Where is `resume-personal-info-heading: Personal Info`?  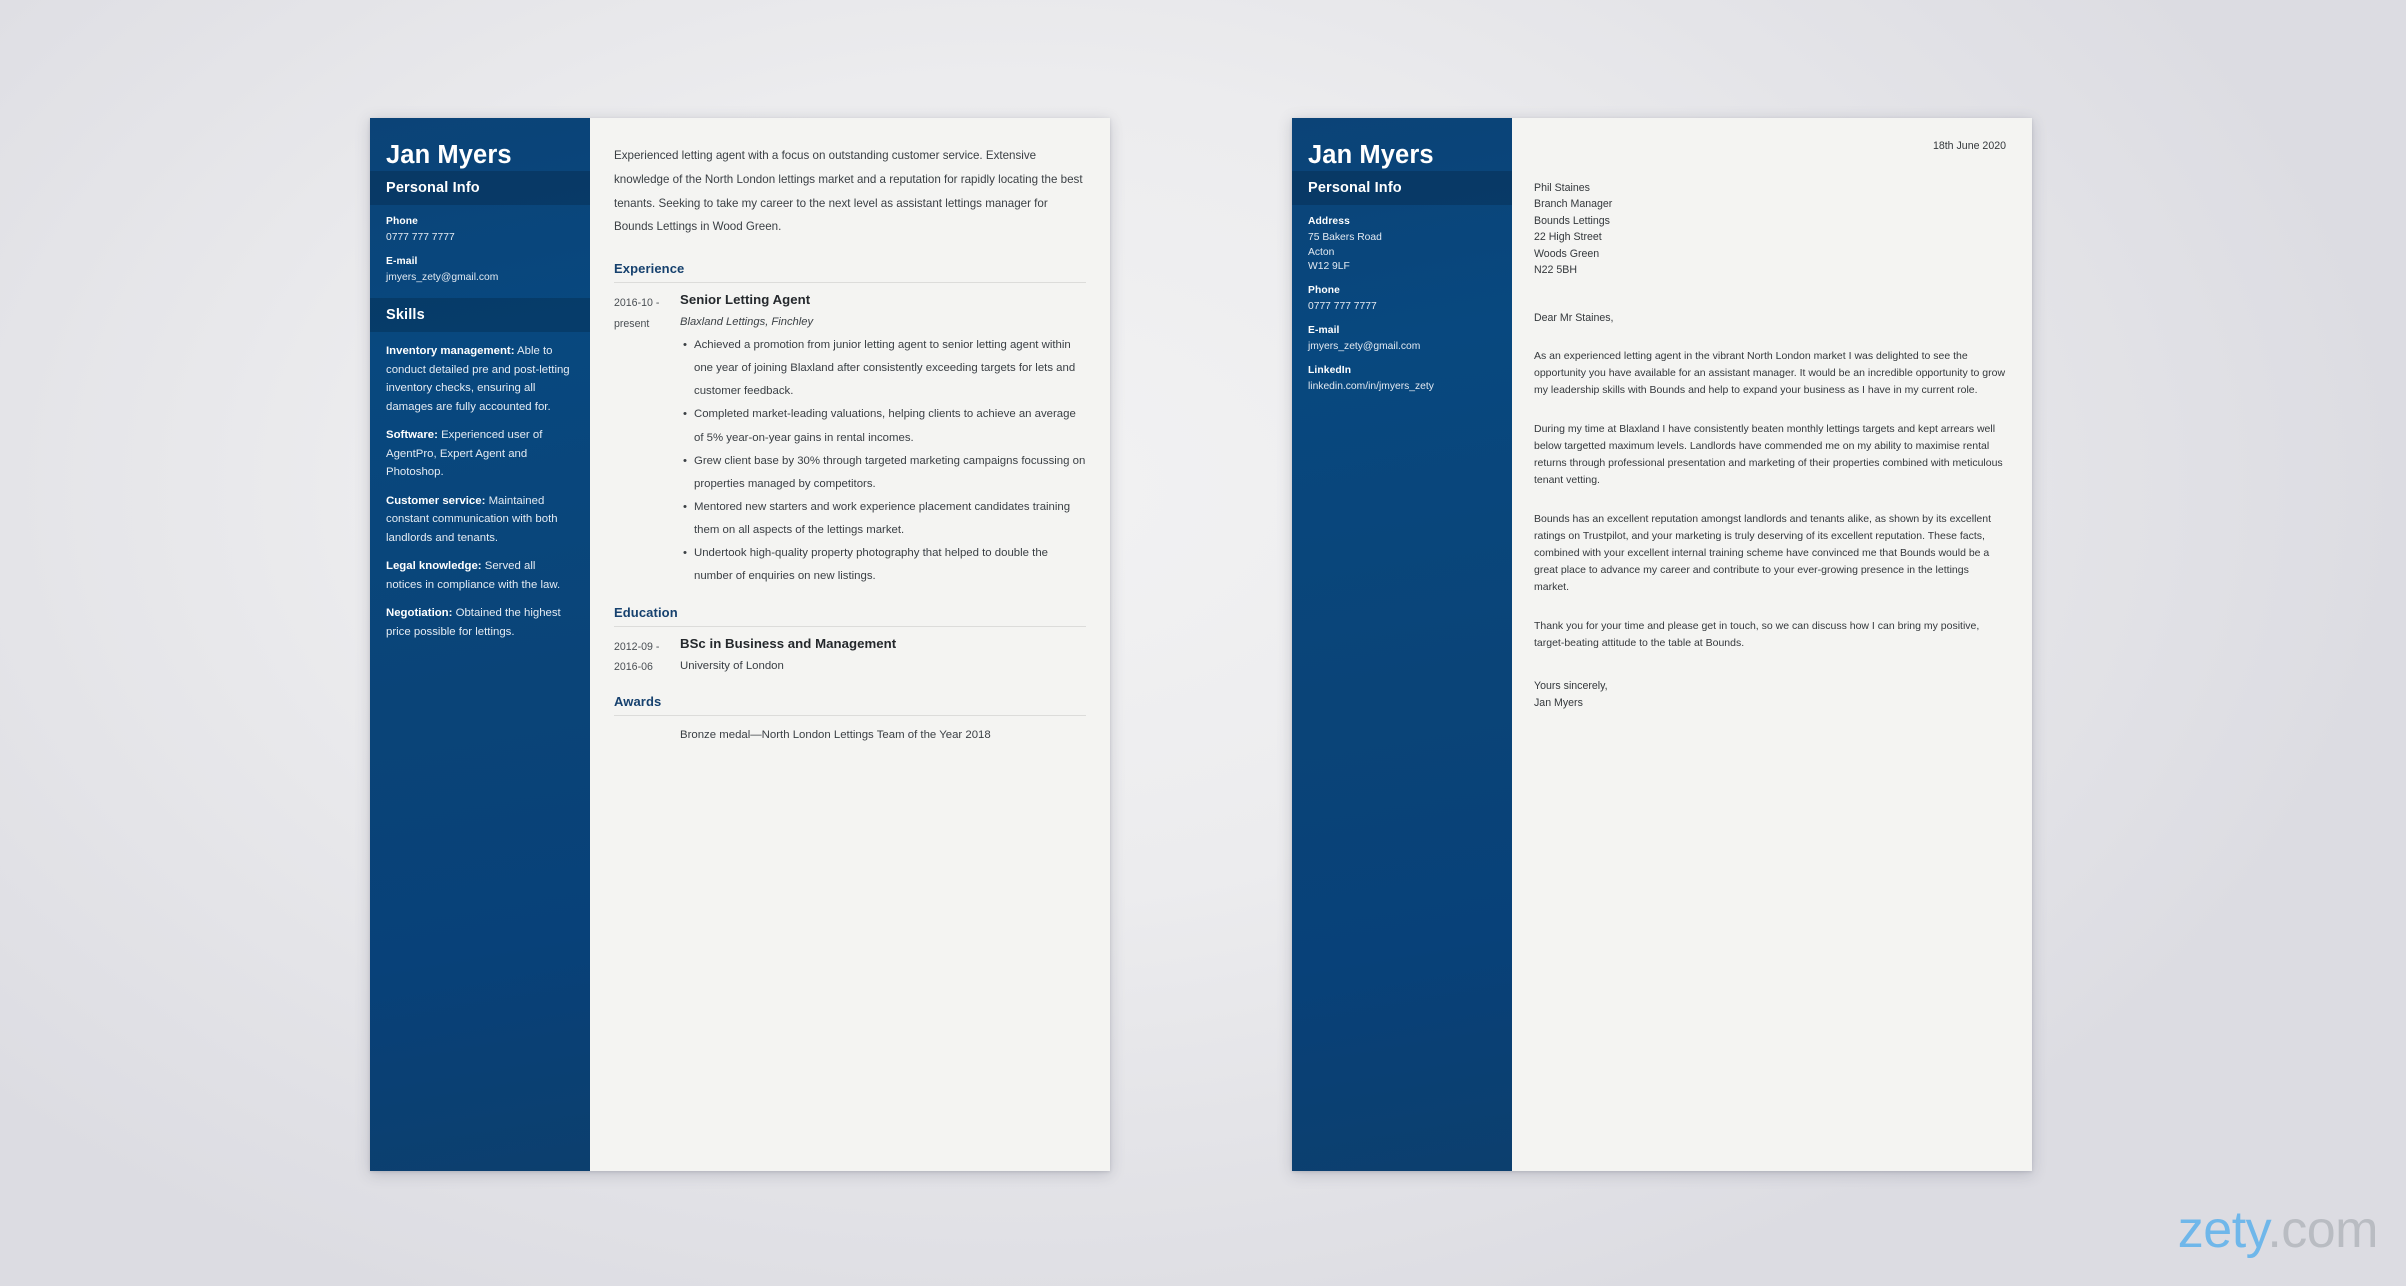
resume-personal-info-heading: Personal Info is located at coordinates (480, 187).